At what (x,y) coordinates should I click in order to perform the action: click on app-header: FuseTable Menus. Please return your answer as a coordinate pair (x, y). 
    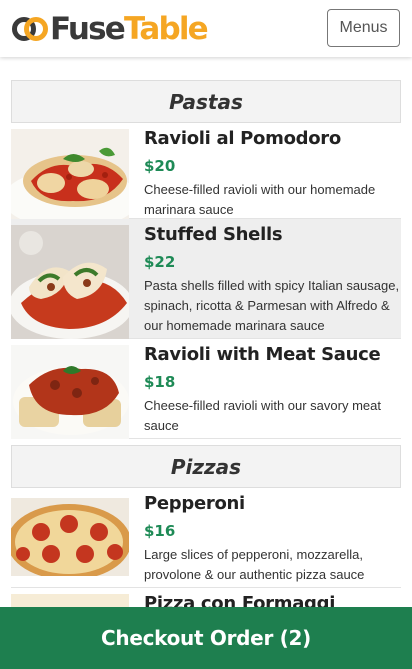
    Looking at the image, I should click on (206, 28).